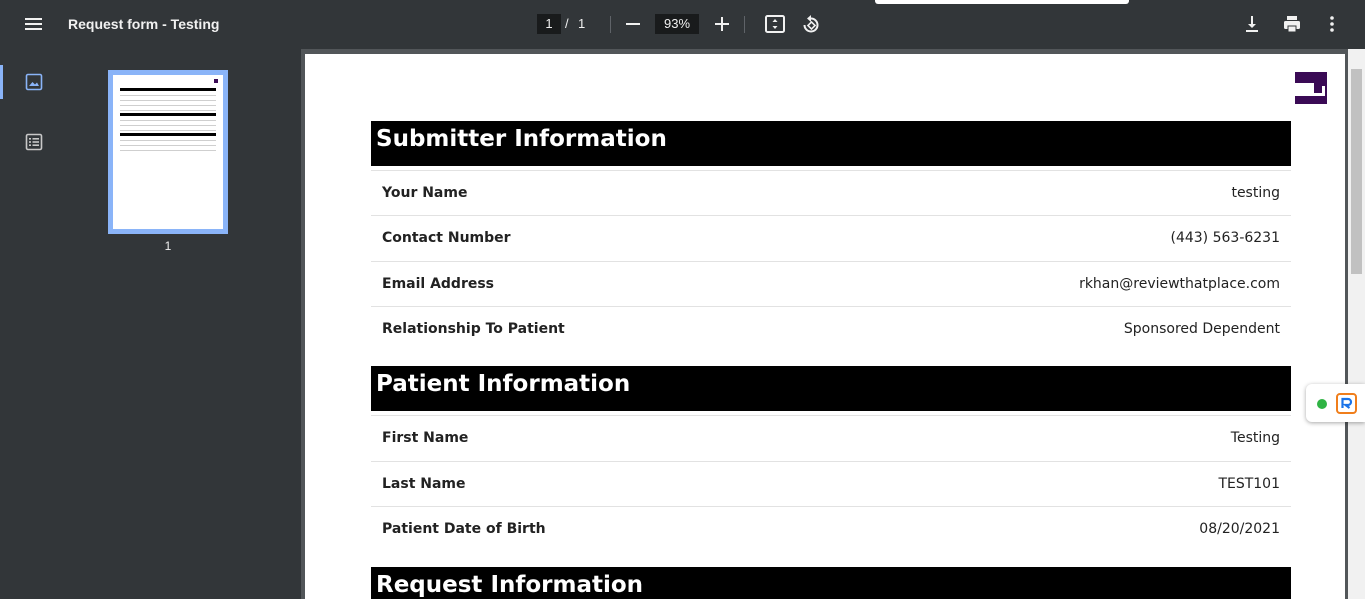 This screenshot has width=1365, height=599. Describe the element at coordinates (831, 238) in the screenshot. I see `field-row: Contact Number (443) 563-6231` at that location.